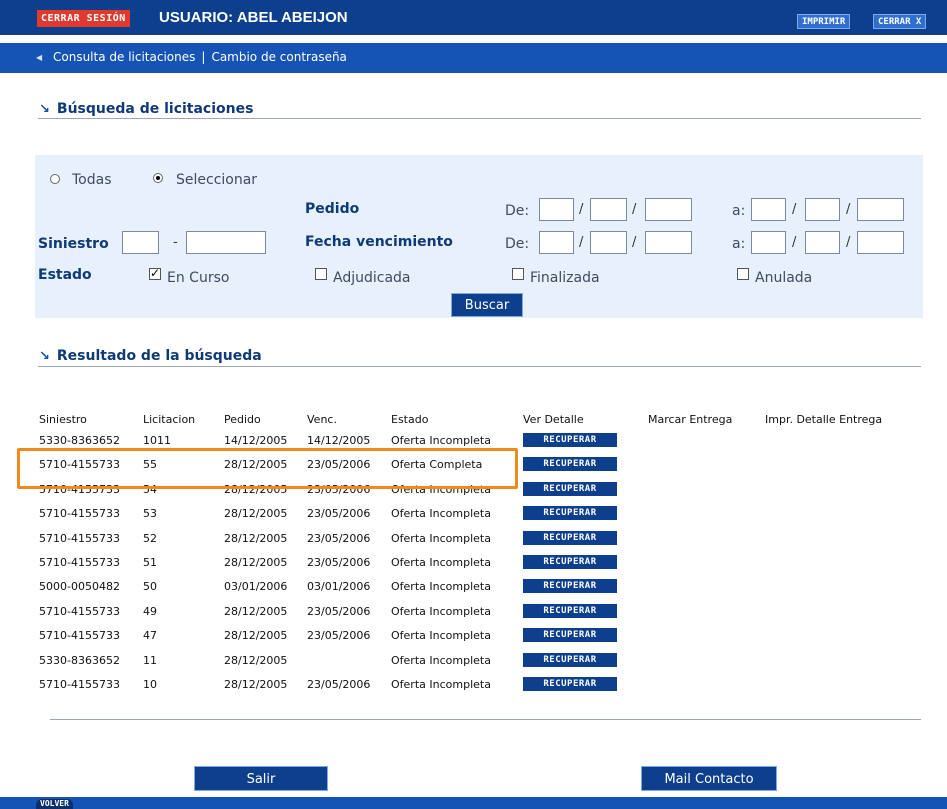  Describe the element at coordinates (261, 778) in the screenshot. I see `salir-button: Salir` at that location.